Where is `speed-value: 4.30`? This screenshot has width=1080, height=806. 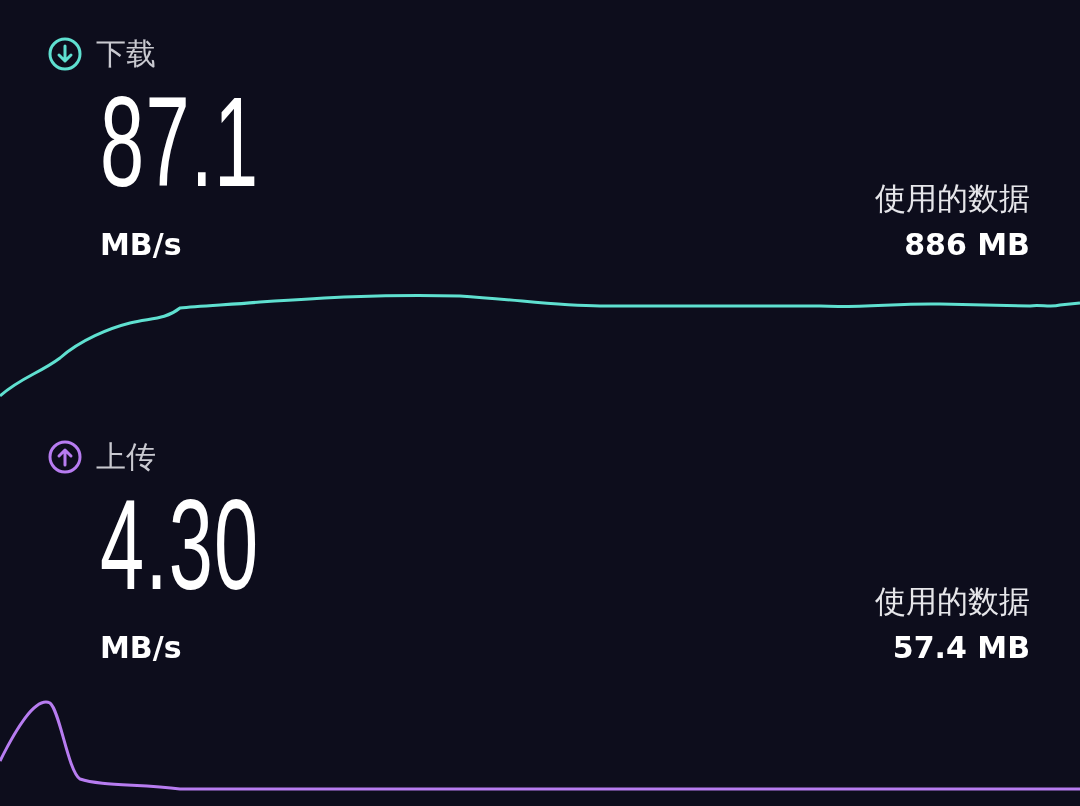 speed-value: 4.30 is located at coordinates (180, 545).